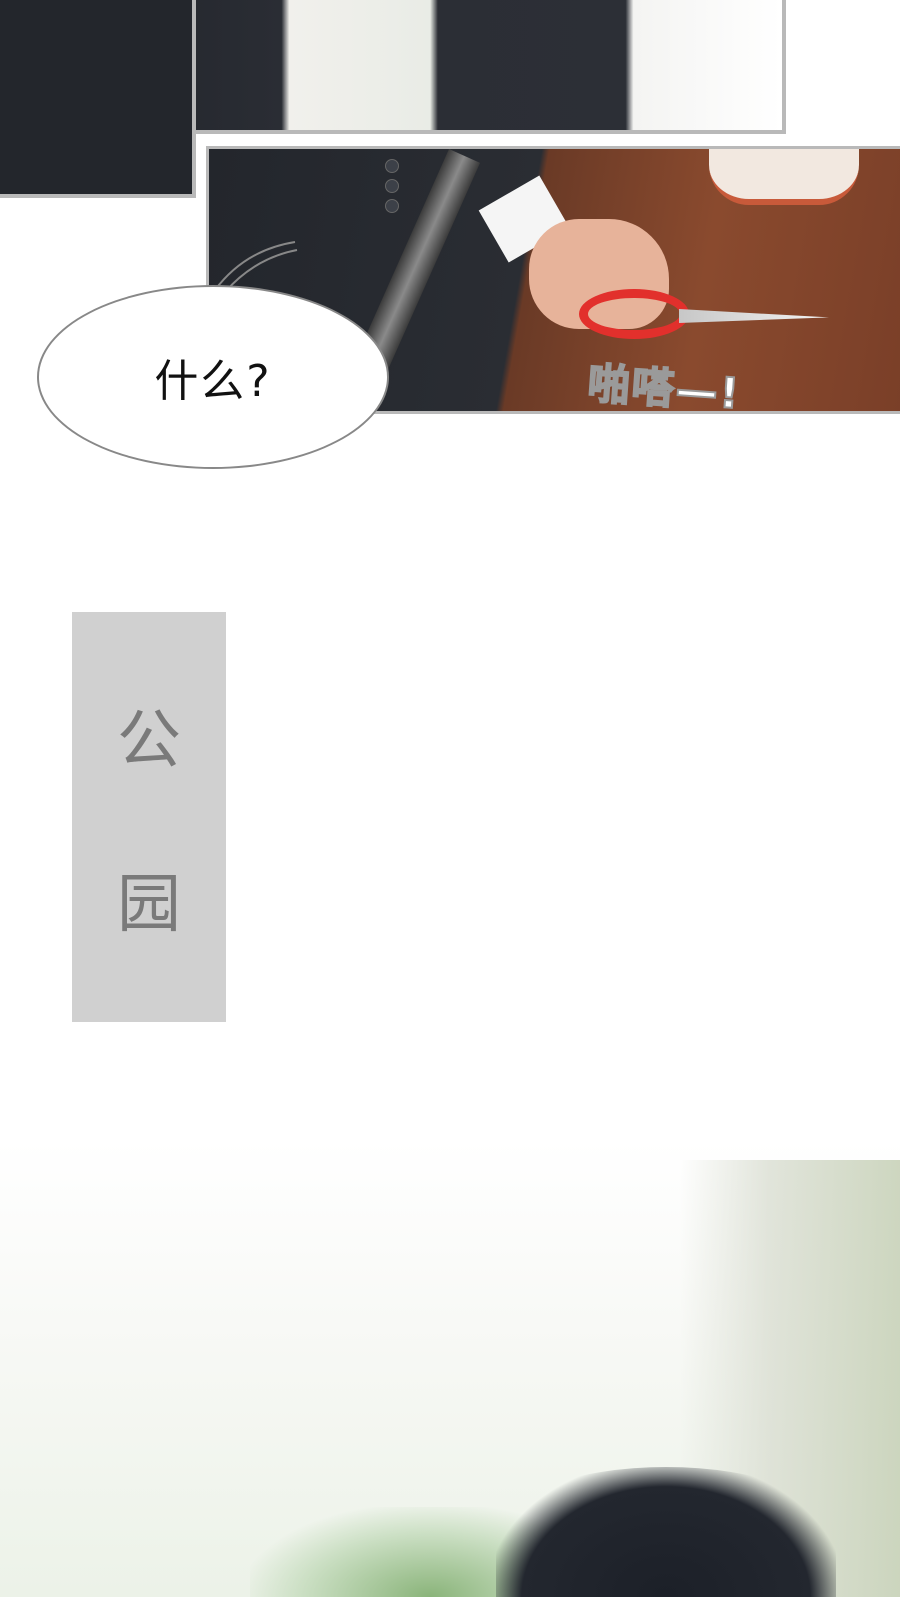 The image size is (900, 1597). I want to click on panel-suit-closeup, so click(98, 99).